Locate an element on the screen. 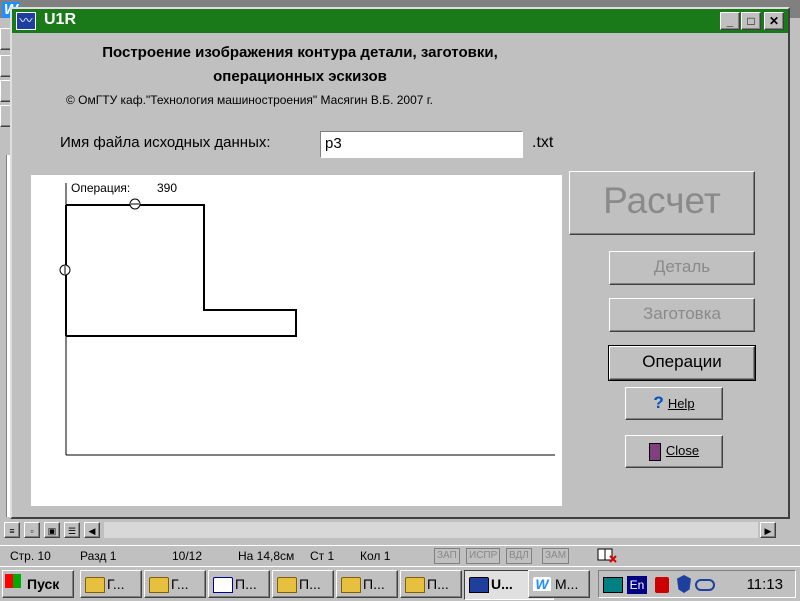  book-check-icon is located at coordinates (607, 555).